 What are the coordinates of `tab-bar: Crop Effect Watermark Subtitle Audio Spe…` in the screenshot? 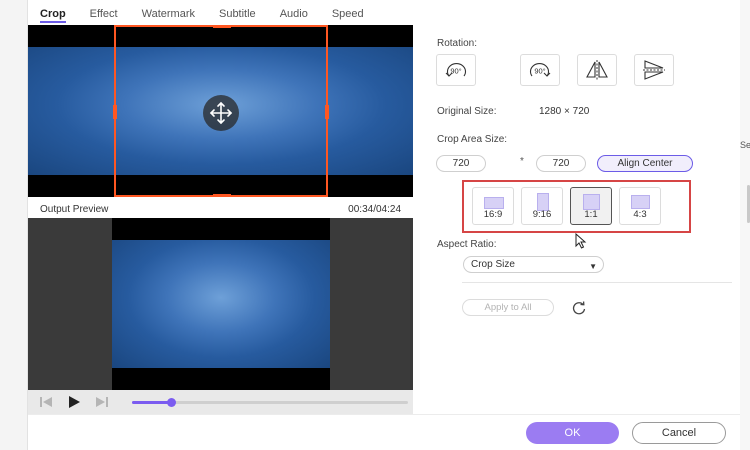 It's located at (214, 15).